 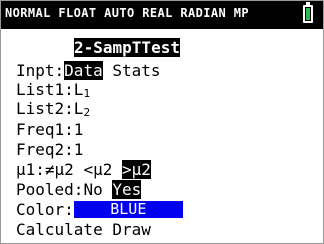 I want to click on alternative-row: μ1:≠μ2 <μ2 >μ2, so click(x=83, y=169).